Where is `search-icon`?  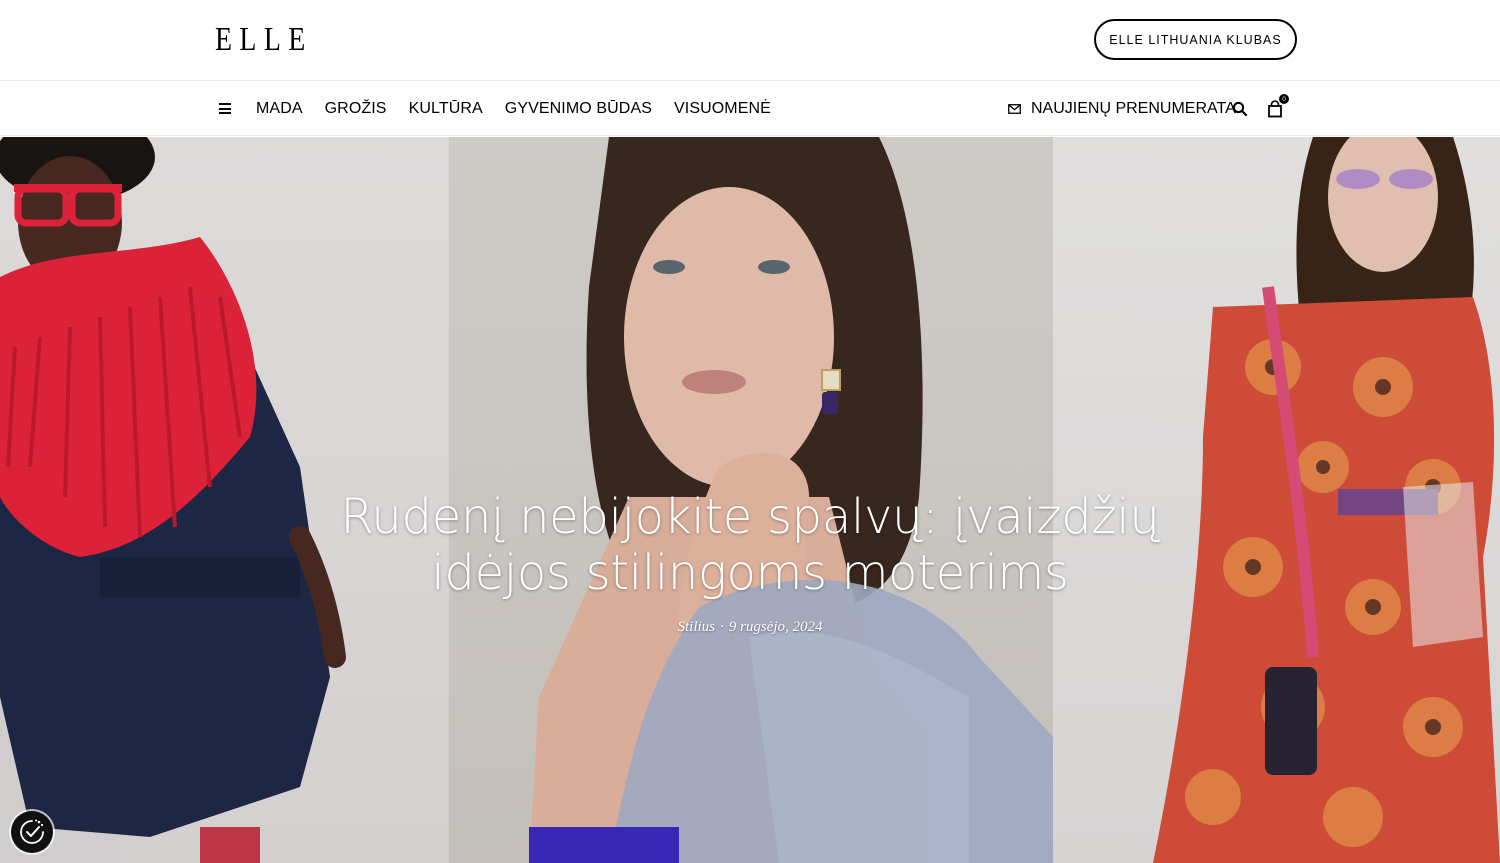
search-icon is located at coordinates (1240, 109).